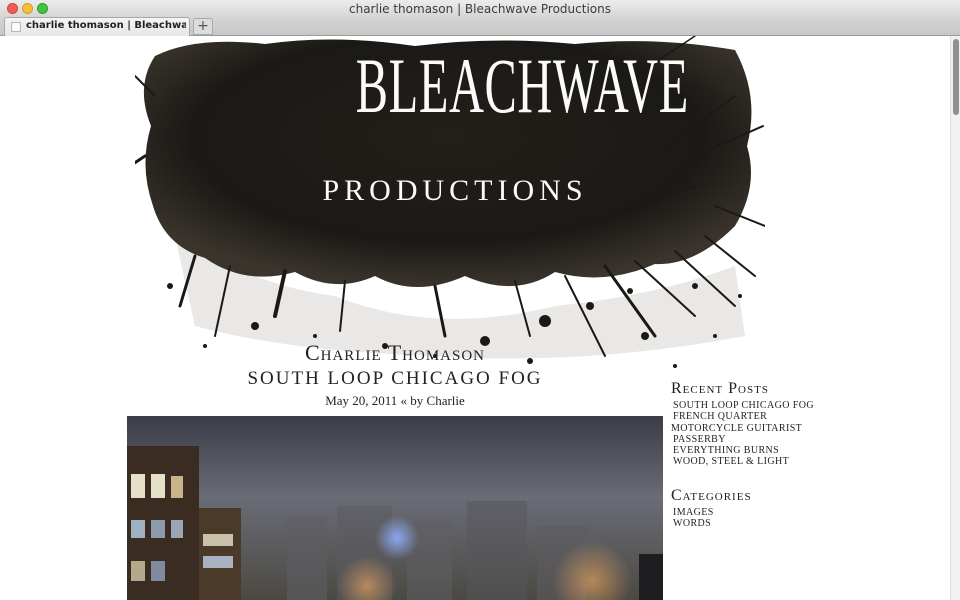 Image resolution: width=960 pixels, height=600 pixels. What do you see at coordinates (796, 416) in the screenshot?
I see `recent-post-link: FRENCH QUARTER` at bounding box center [796, 416].